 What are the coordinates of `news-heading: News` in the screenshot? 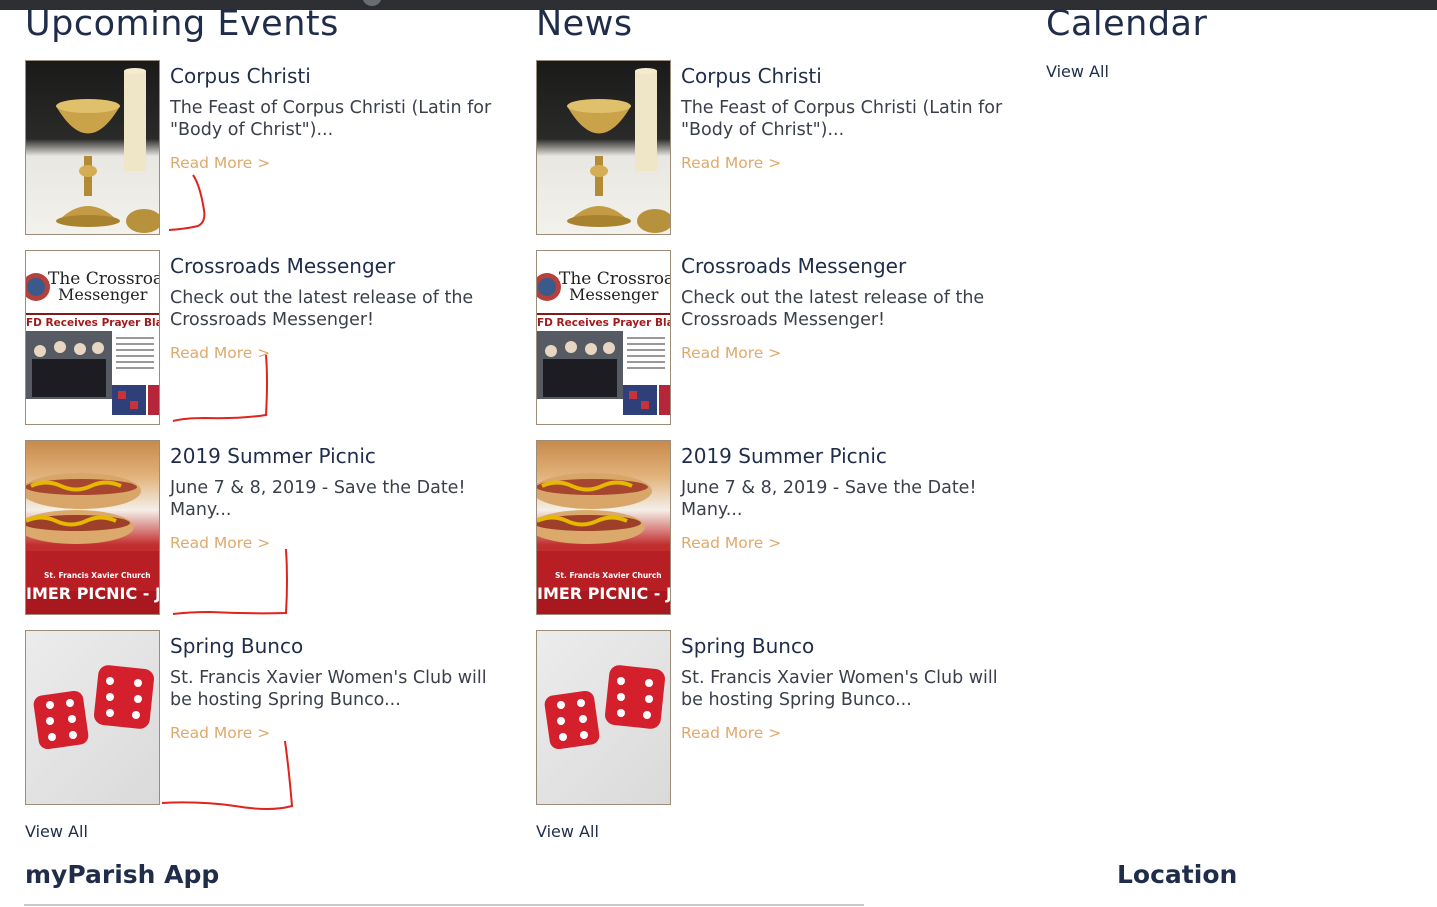 It's located at (584, 24).